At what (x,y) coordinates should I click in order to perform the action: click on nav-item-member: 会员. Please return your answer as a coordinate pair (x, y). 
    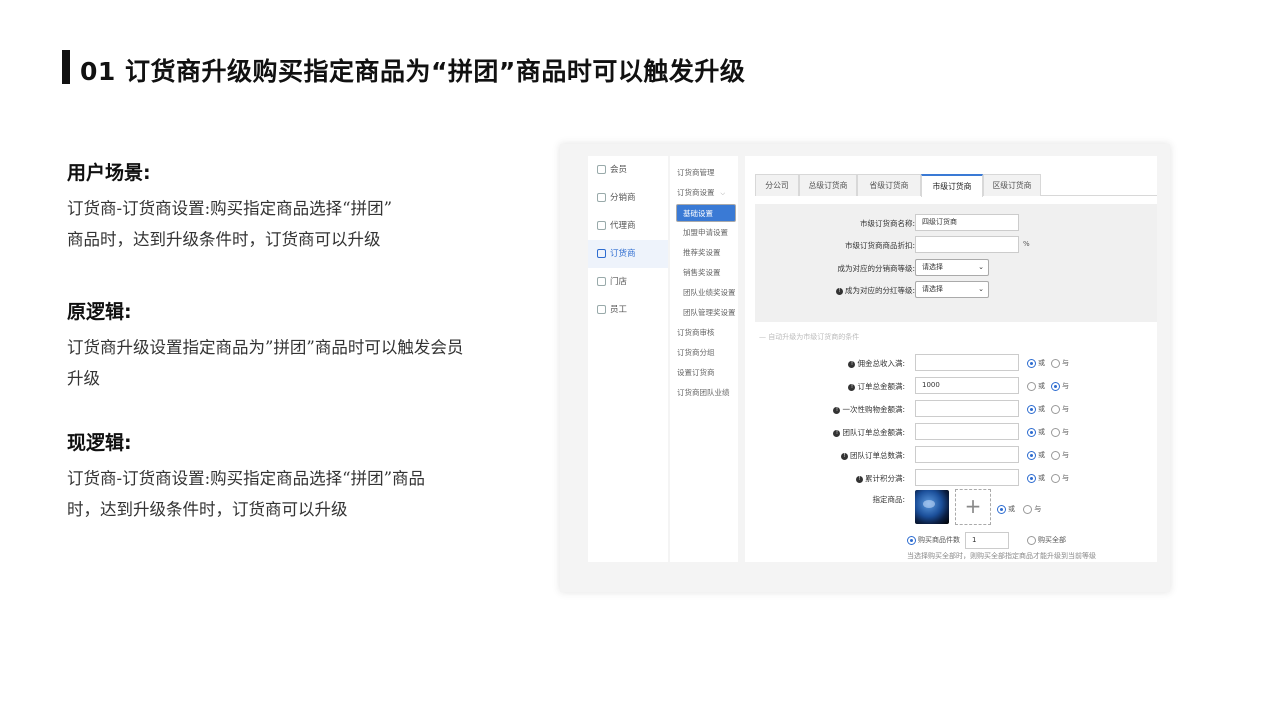
    Looking at the image, I should click on (628, 170).